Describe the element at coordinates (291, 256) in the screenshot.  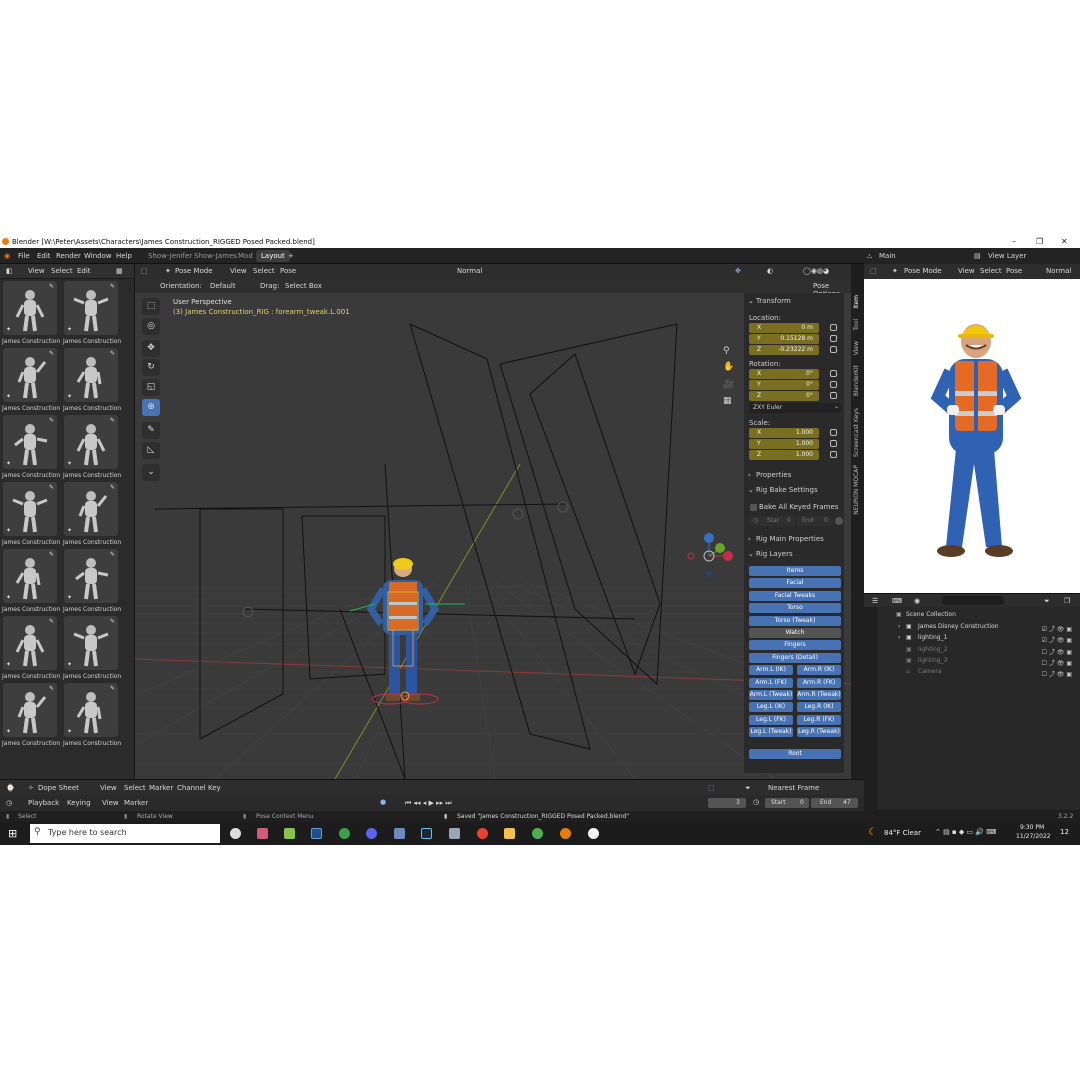
I see `add-workspace-button: +` at that location.